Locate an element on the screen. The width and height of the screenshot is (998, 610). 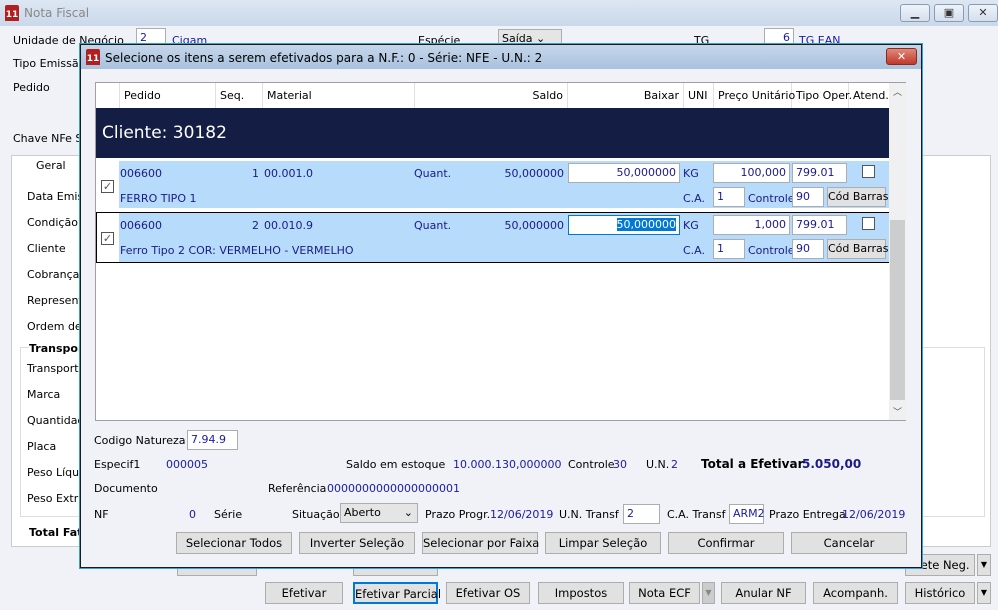
field-label: Cobrança is located at coordinates (53, 274).